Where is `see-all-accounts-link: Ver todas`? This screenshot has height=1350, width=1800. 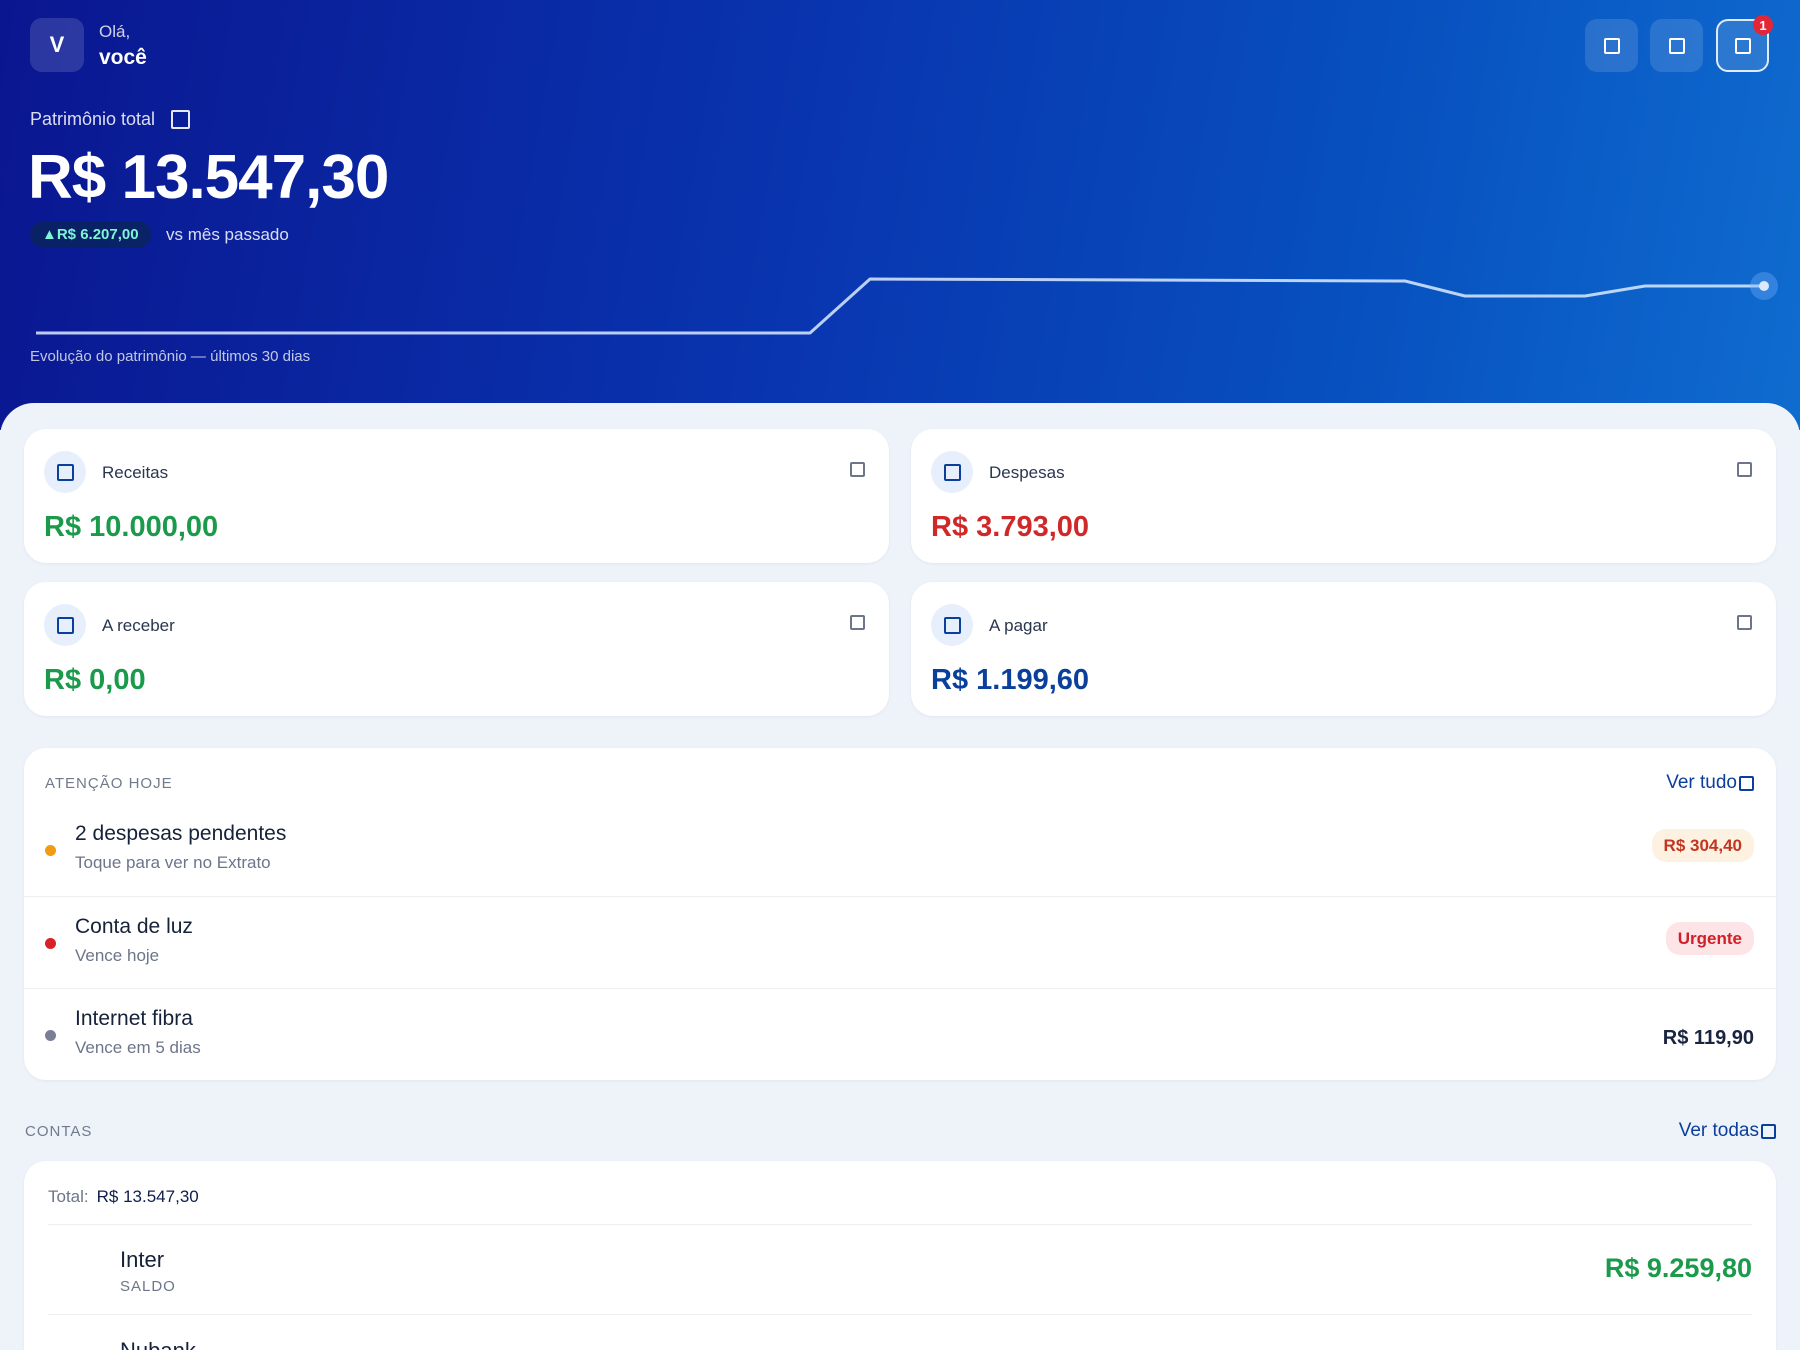
see-all-accounts-link: Ver todas is located at coordinates (1727, 1131).